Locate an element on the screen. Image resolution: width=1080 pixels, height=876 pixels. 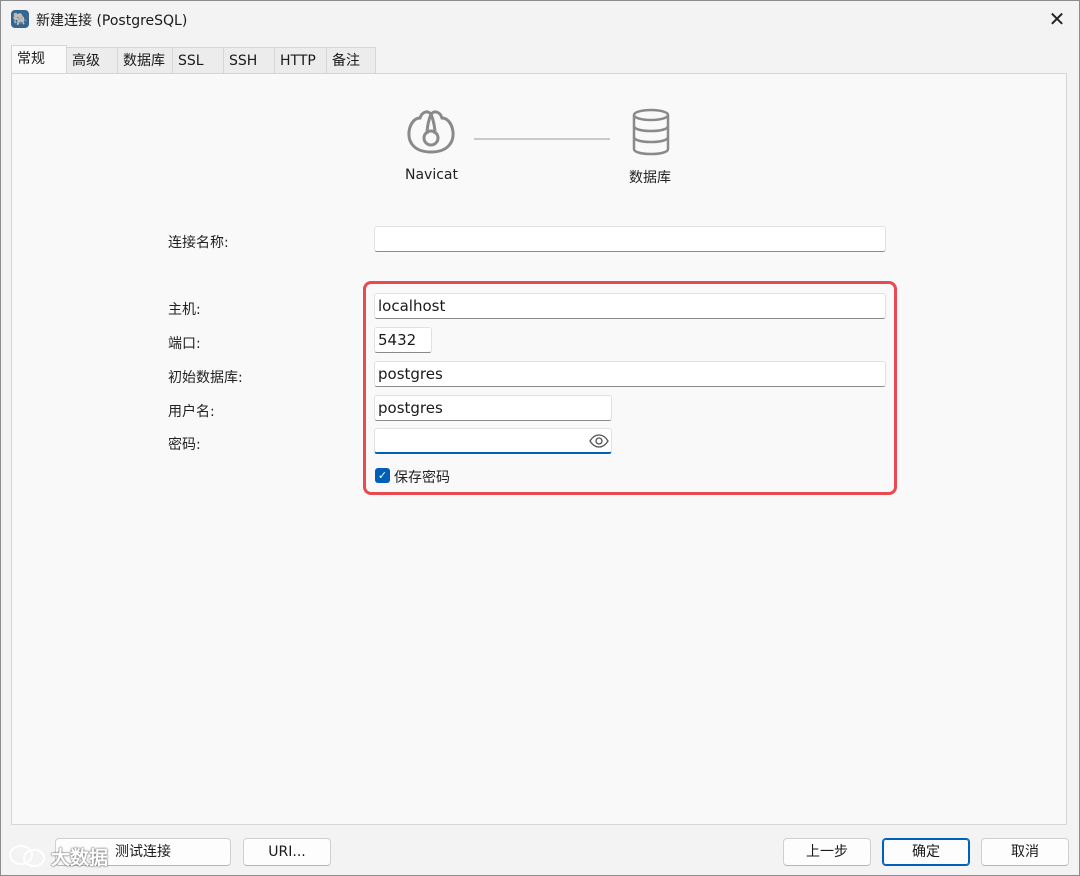
step-database-label: 数据库 is located at coordinates (650, 178).